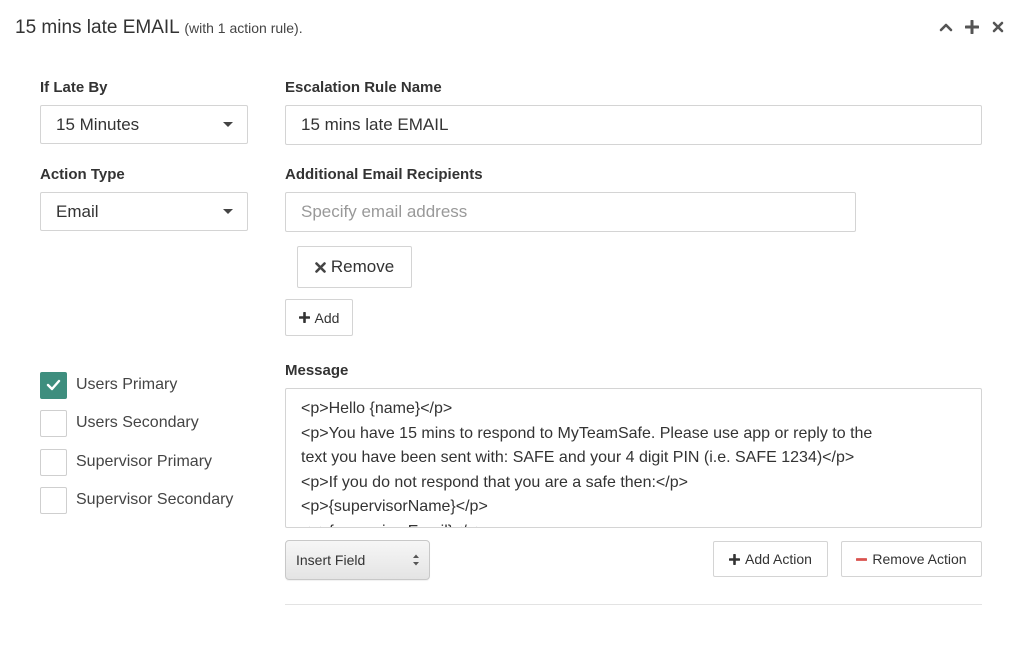 The width and height of the screenshot is (1024, 671). Describe the element at coordinates (53, 423) in the screenshot. I see `checkbox-users-secondary` at that location.